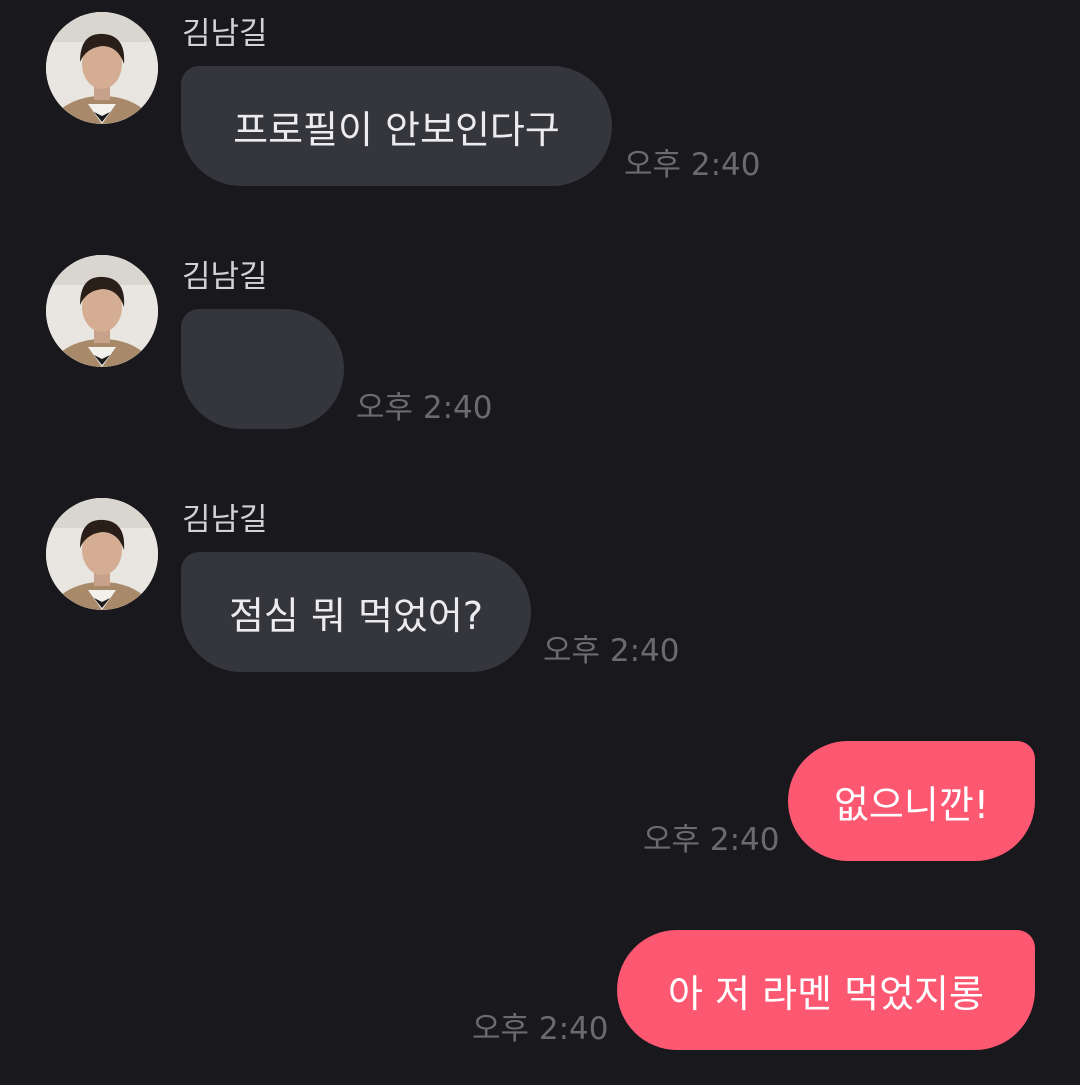  I want to click on message-bubble: 점심 뭐 먹었어?, so click(356, 612).